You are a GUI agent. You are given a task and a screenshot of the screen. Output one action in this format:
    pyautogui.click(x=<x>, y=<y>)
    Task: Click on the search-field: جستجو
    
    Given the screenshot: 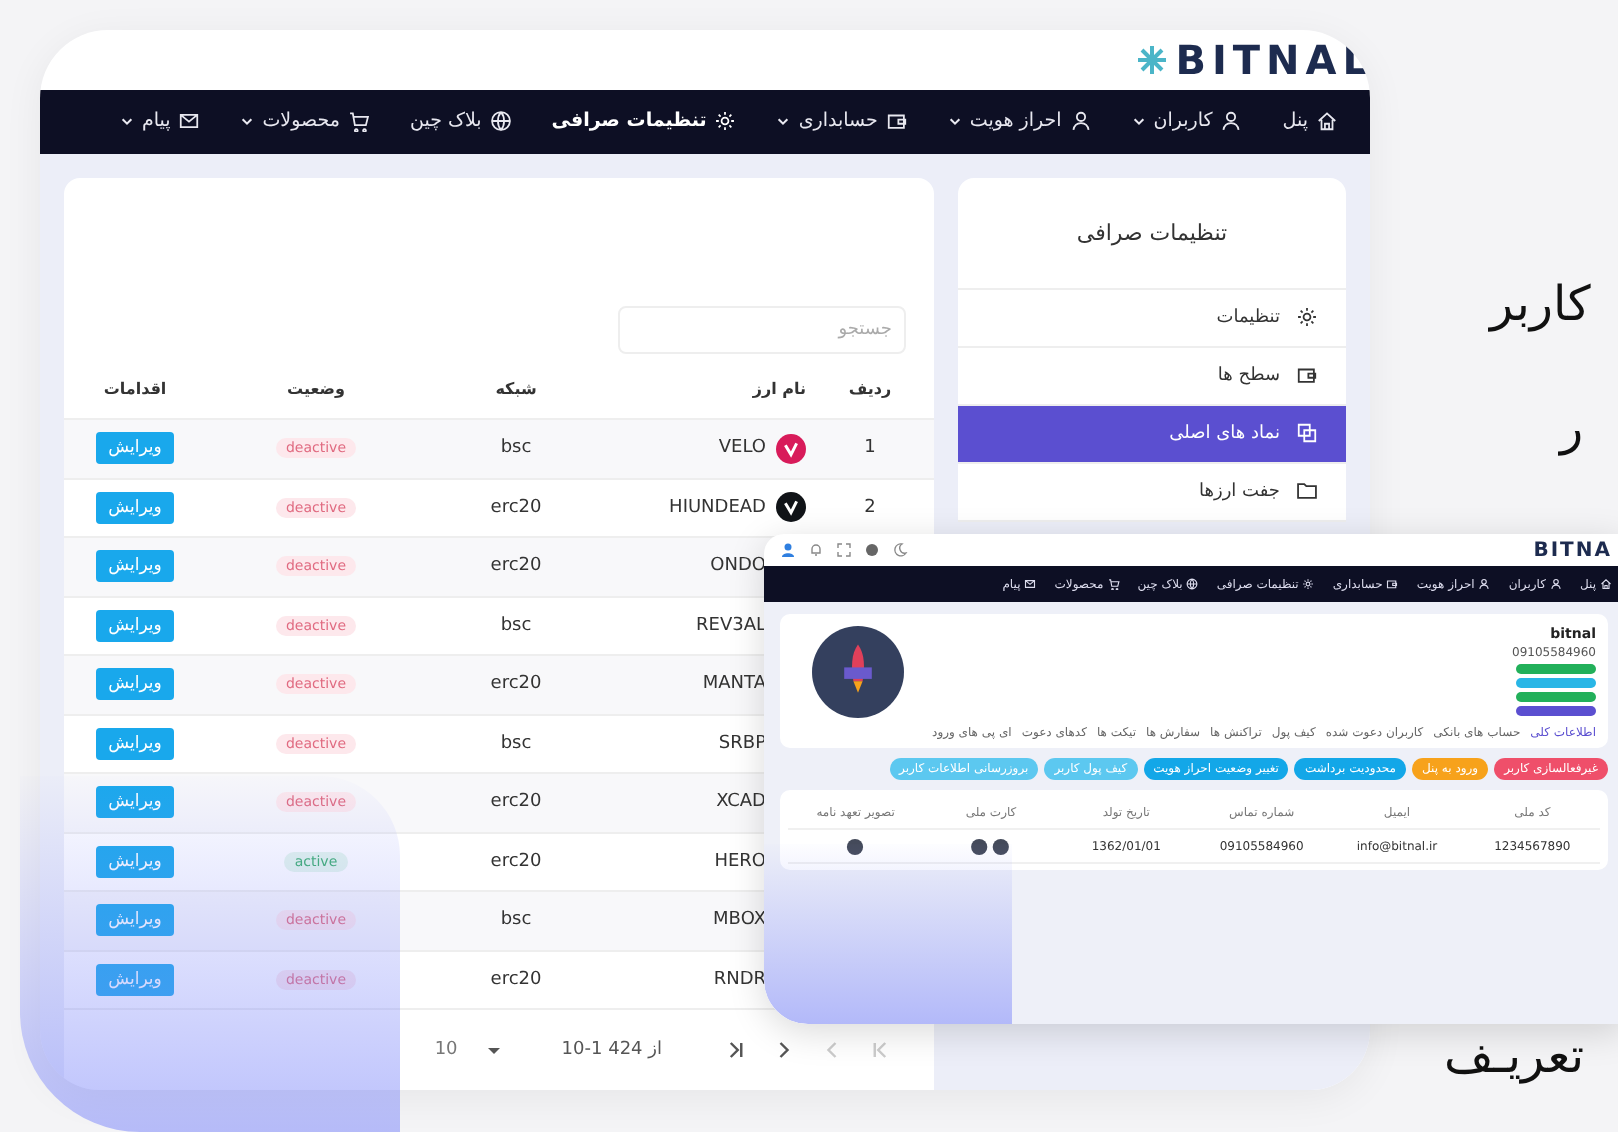 What is the action you would take?
    pyautogui.click(x=762, y=329)
    